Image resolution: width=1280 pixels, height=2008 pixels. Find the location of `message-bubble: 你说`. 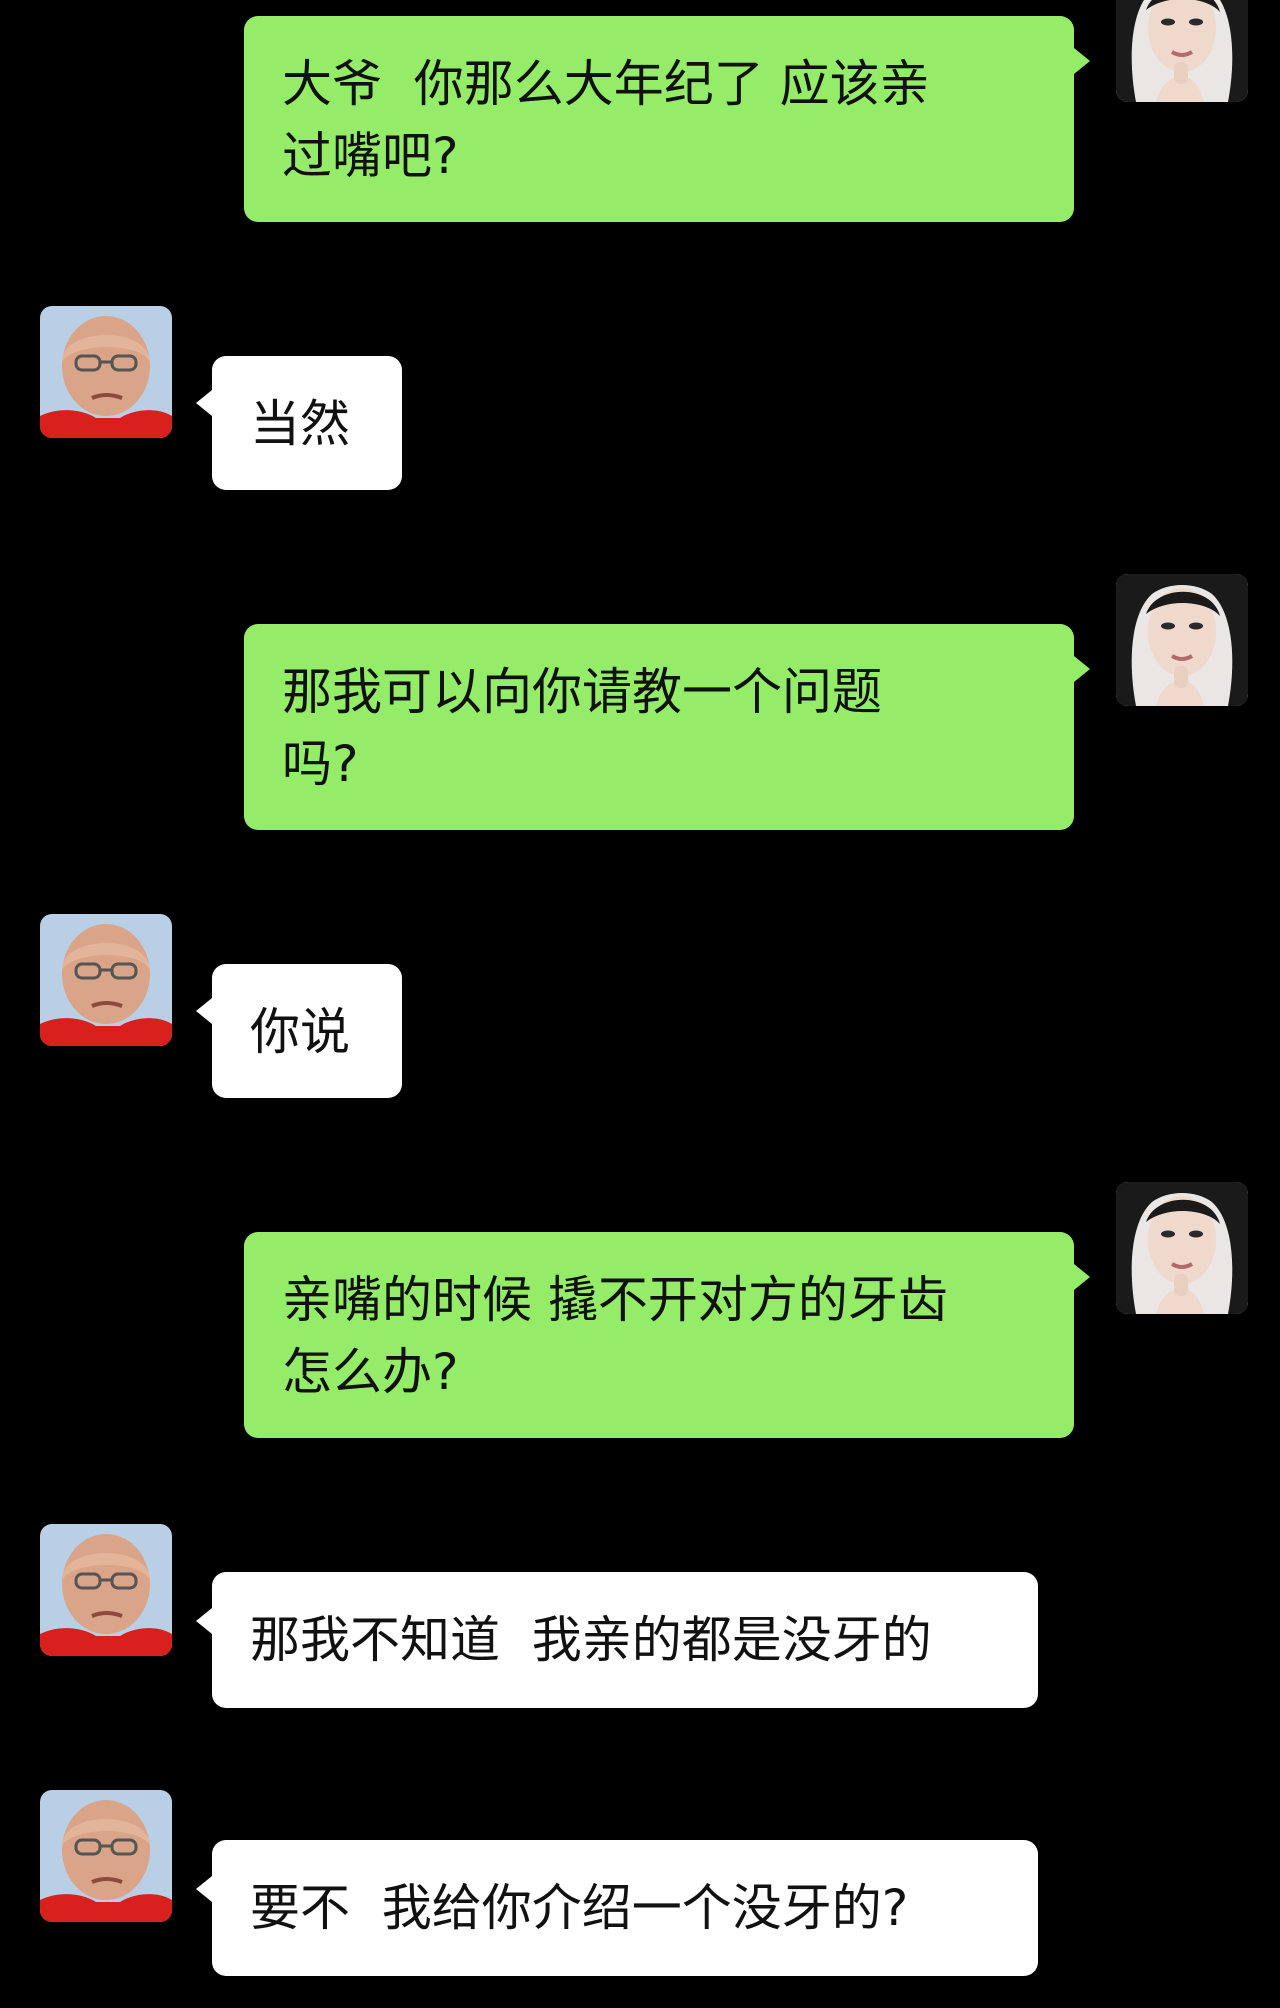

message-bubble: 你说 is located at coordinates (307, 1031).